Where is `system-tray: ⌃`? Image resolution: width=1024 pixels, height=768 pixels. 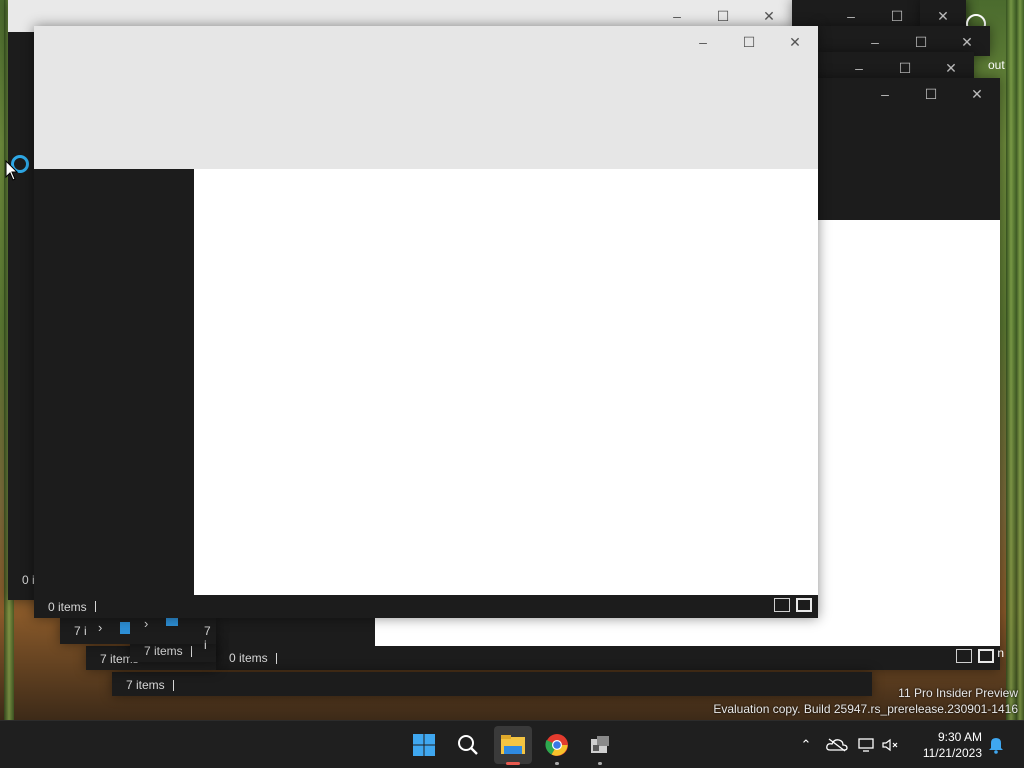
system-tray: ⌃ is located at coordinates (848, 744).